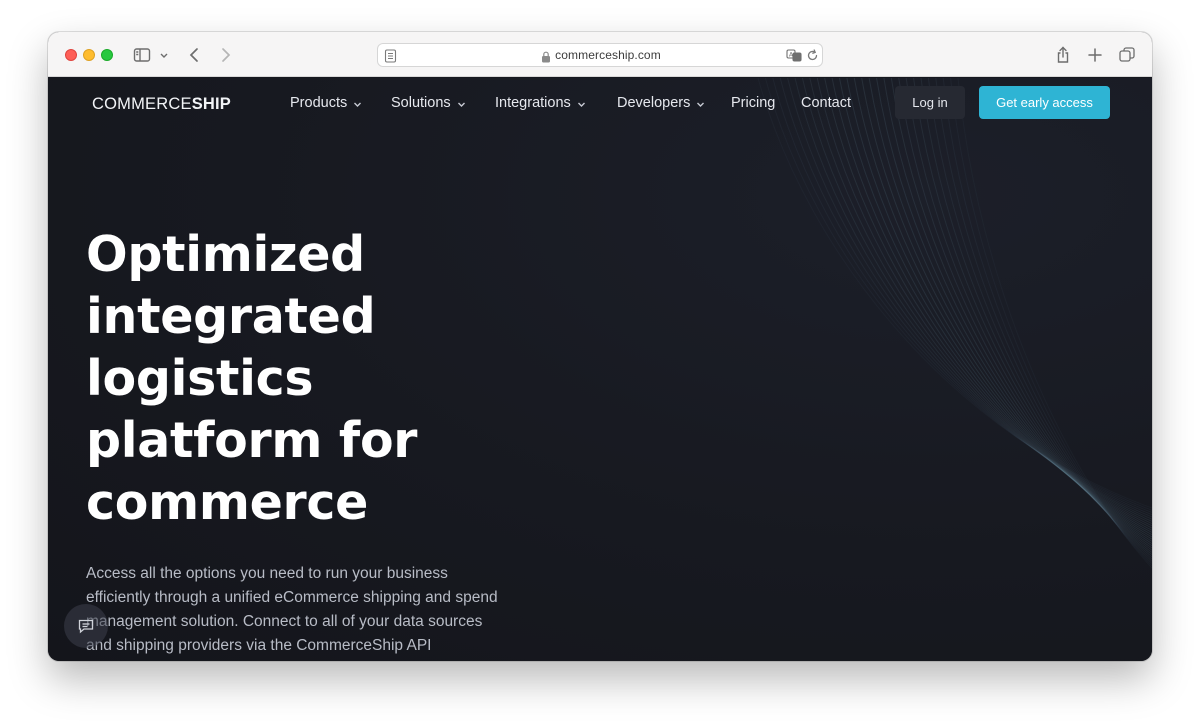 The width and height of the screenshot is (1200, 726). I want to click on address-bar: commerceship.com A, so click(600, 55).